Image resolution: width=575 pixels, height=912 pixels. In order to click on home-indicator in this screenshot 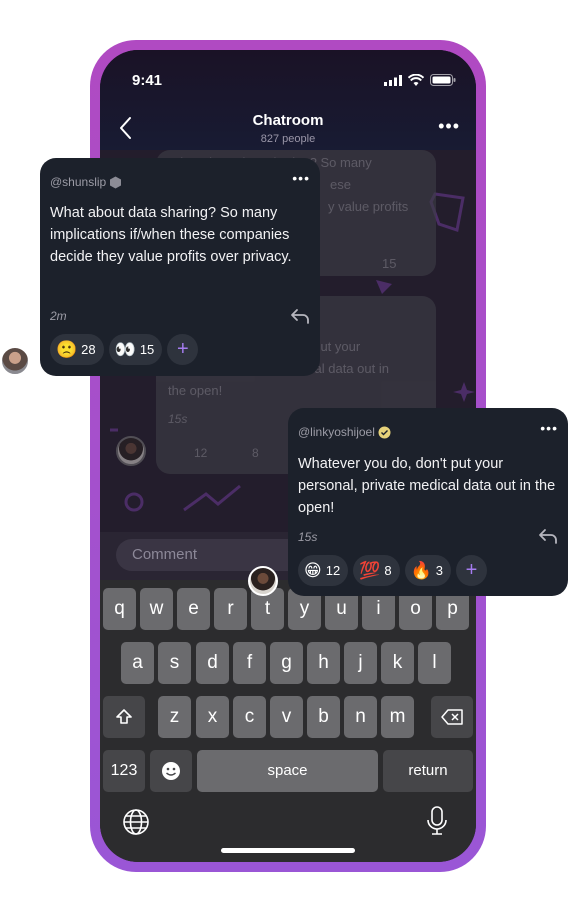, I will do `click(288, 850)`.